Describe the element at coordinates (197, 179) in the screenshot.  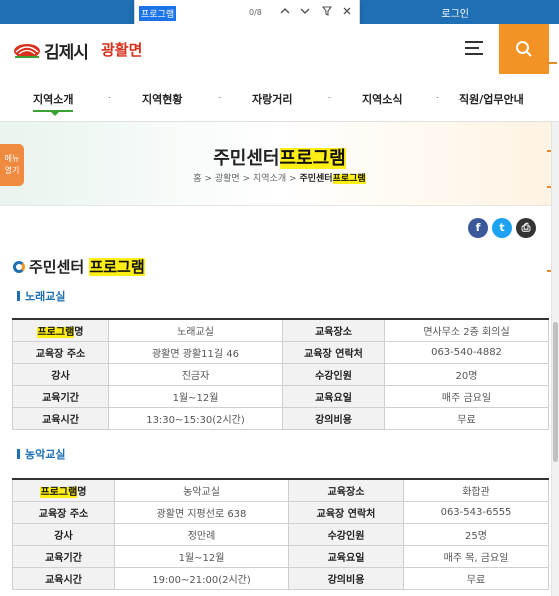
I see `breadcrumb-home: 홈` at that location.